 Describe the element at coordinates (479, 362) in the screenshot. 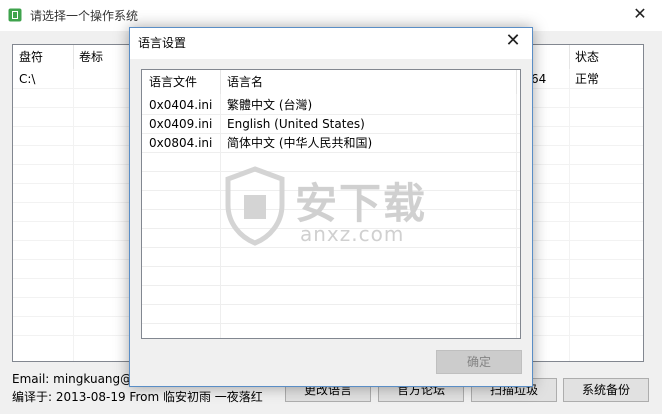

I see `ok-button: 确定` at that location.